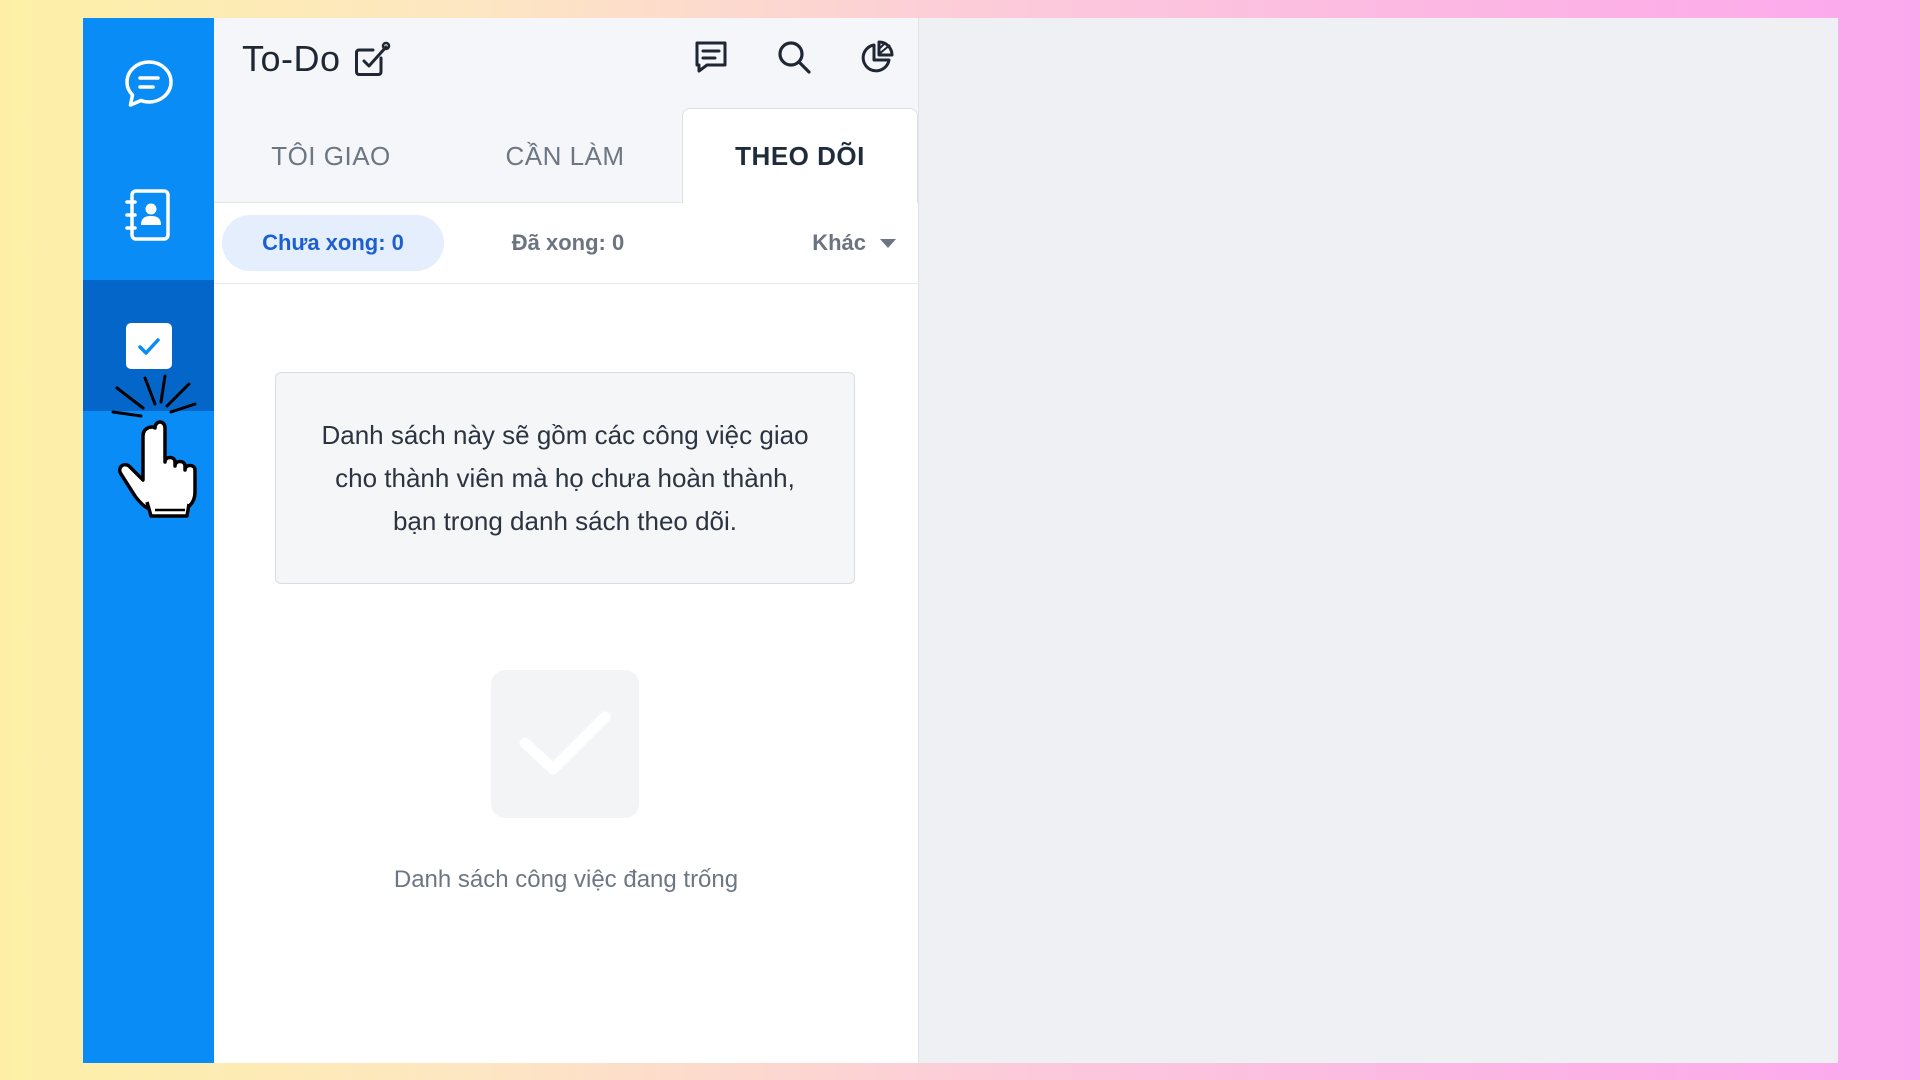 The image size is (1920, 1080). Describe the element at coordinates (331, 156) in the screenshot. I see `tab-toi-giao: TÔI GIAO` at that location.